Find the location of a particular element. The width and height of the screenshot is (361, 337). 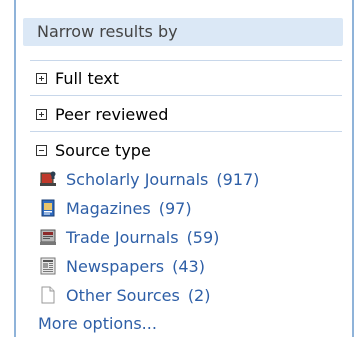

source-type-magazines: Magazines (97) is located at coordinates (115, 208).